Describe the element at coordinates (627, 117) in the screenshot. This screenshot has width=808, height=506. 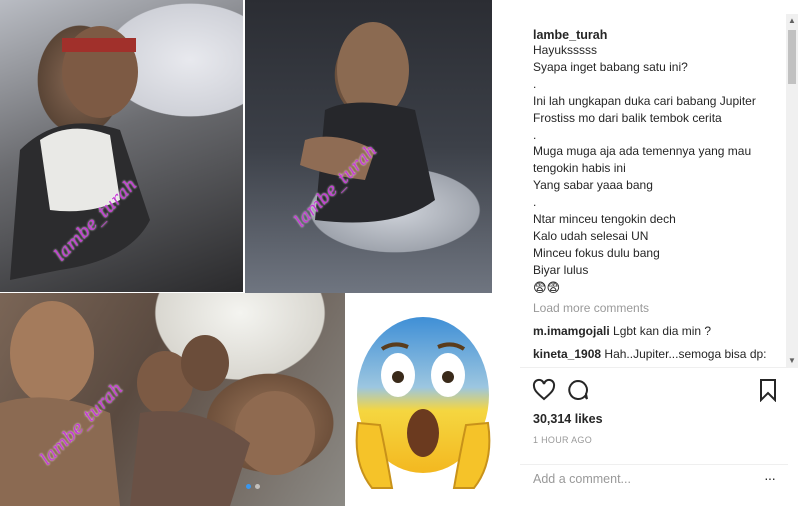
I see `caption-line: Frostiss mo dari balik tembok cerita` at that location.